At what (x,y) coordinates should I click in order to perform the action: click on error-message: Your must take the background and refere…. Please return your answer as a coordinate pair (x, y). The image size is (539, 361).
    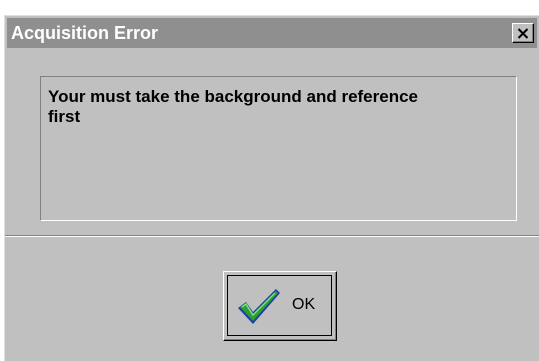
    Looking at the image, I should click on (233, 106).